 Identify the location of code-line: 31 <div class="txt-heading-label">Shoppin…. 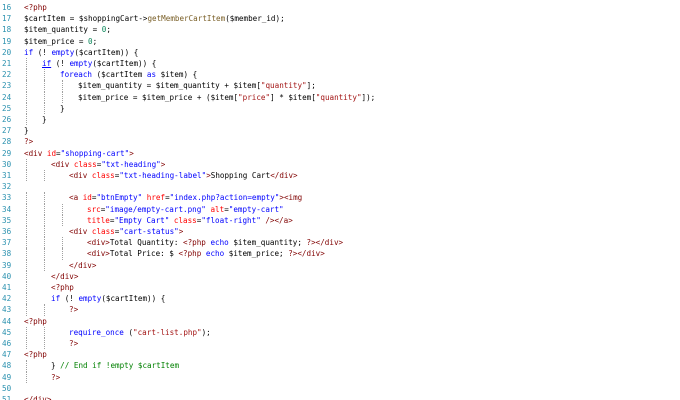
(340, 176).